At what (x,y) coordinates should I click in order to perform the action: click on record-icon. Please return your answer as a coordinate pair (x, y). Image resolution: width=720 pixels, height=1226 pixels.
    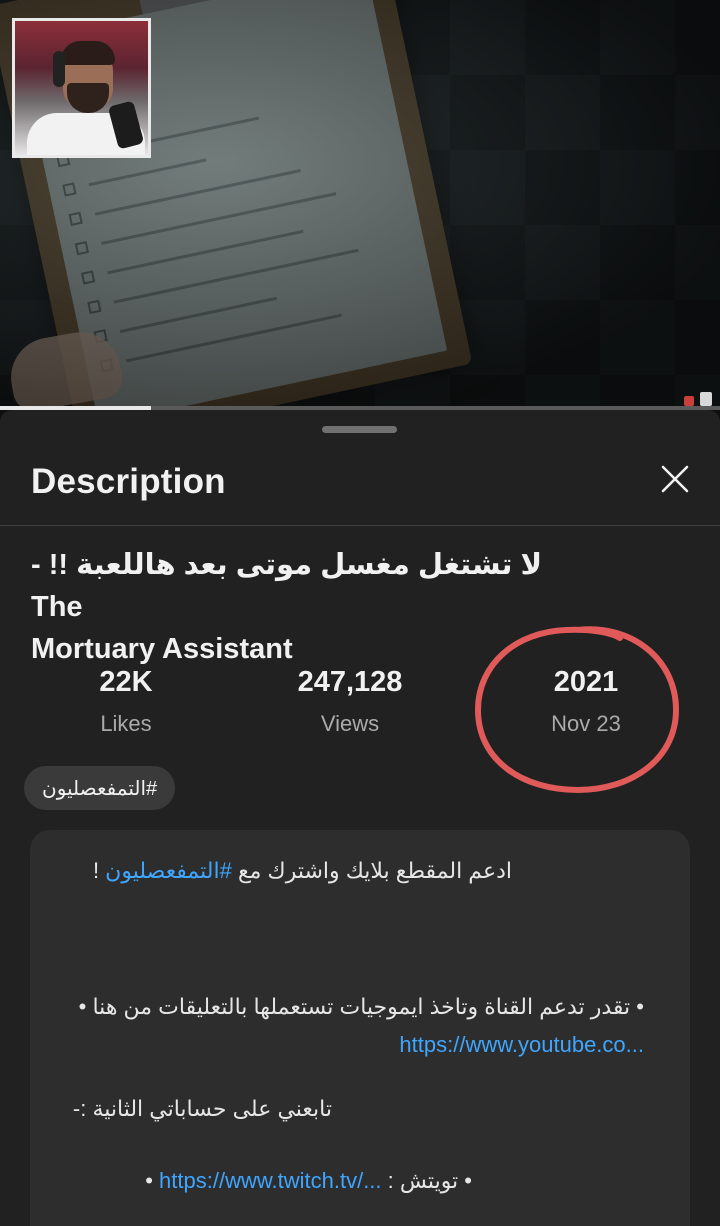
    Looking at the image, I should click on (689, 401).